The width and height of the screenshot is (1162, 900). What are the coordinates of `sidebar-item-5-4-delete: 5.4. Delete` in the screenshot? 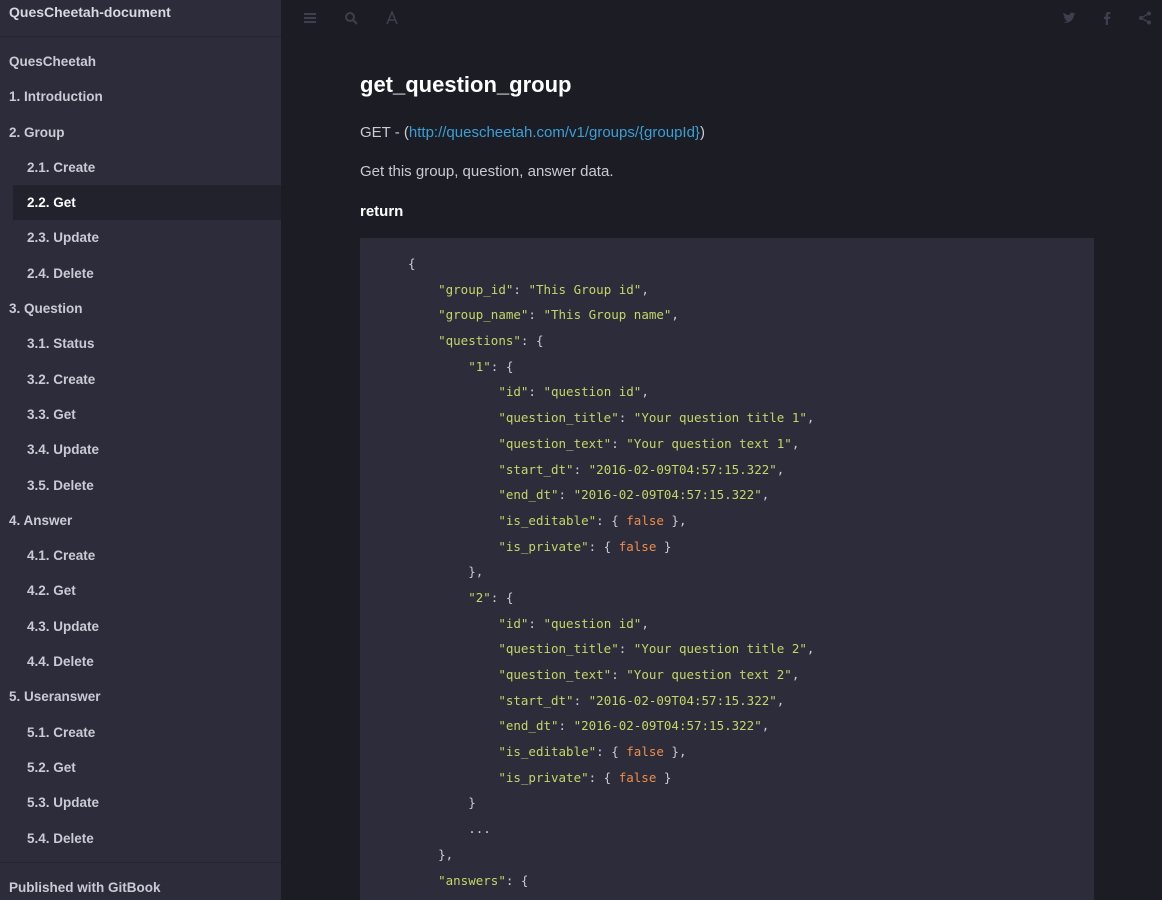 It's located at (140, 838).